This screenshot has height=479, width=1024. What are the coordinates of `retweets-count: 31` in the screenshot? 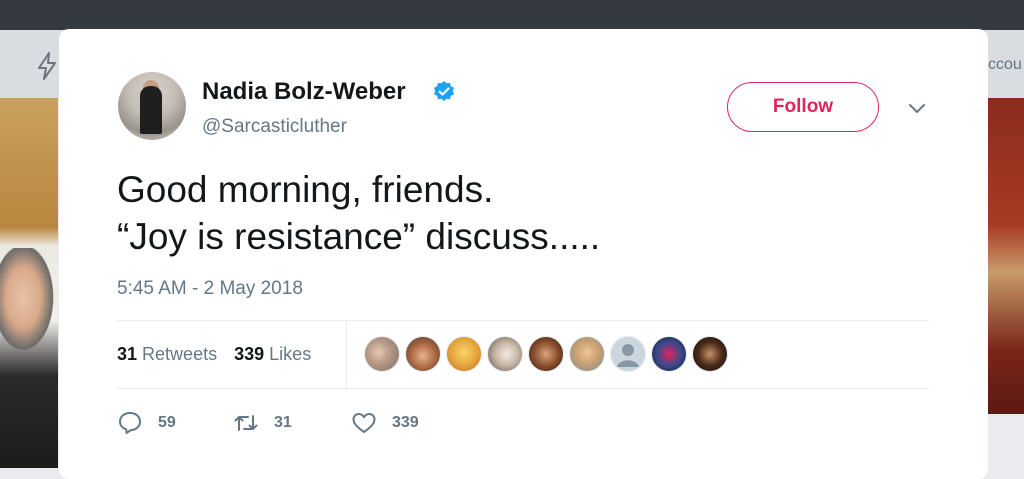 It's located at (127, 354).